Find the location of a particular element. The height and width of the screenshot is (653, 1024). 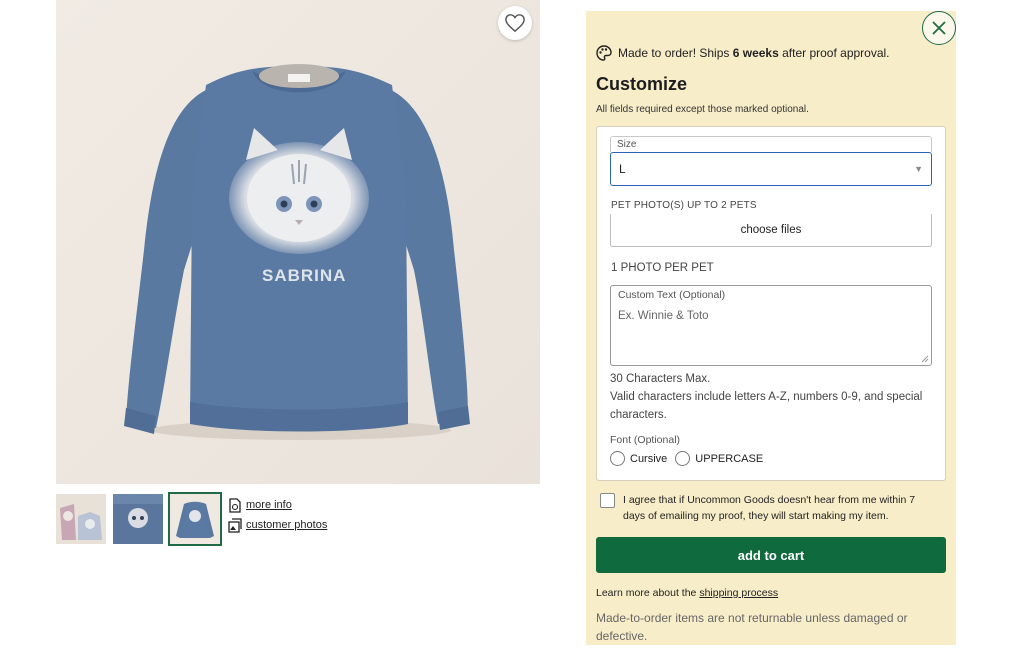

size-field: Size L ▼ is located at coordinates (771, 161).